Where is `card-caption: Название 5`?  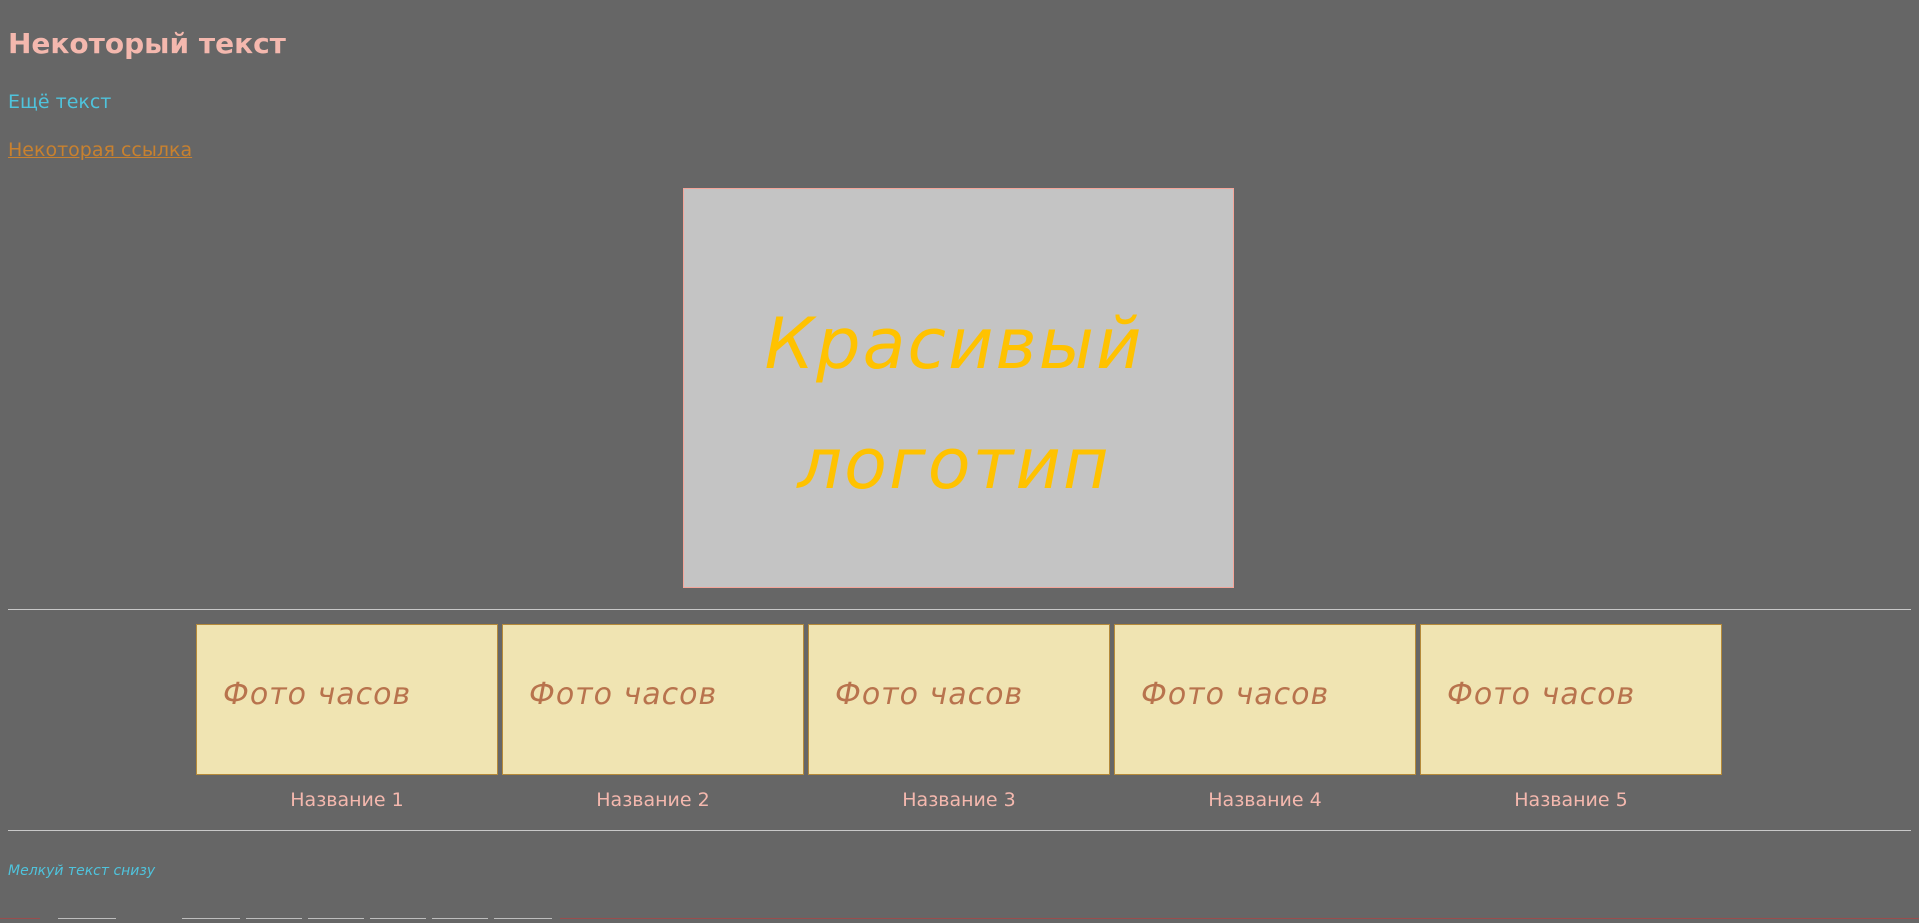
card-caption: Название 5 is located at coordinates (1571, 800).